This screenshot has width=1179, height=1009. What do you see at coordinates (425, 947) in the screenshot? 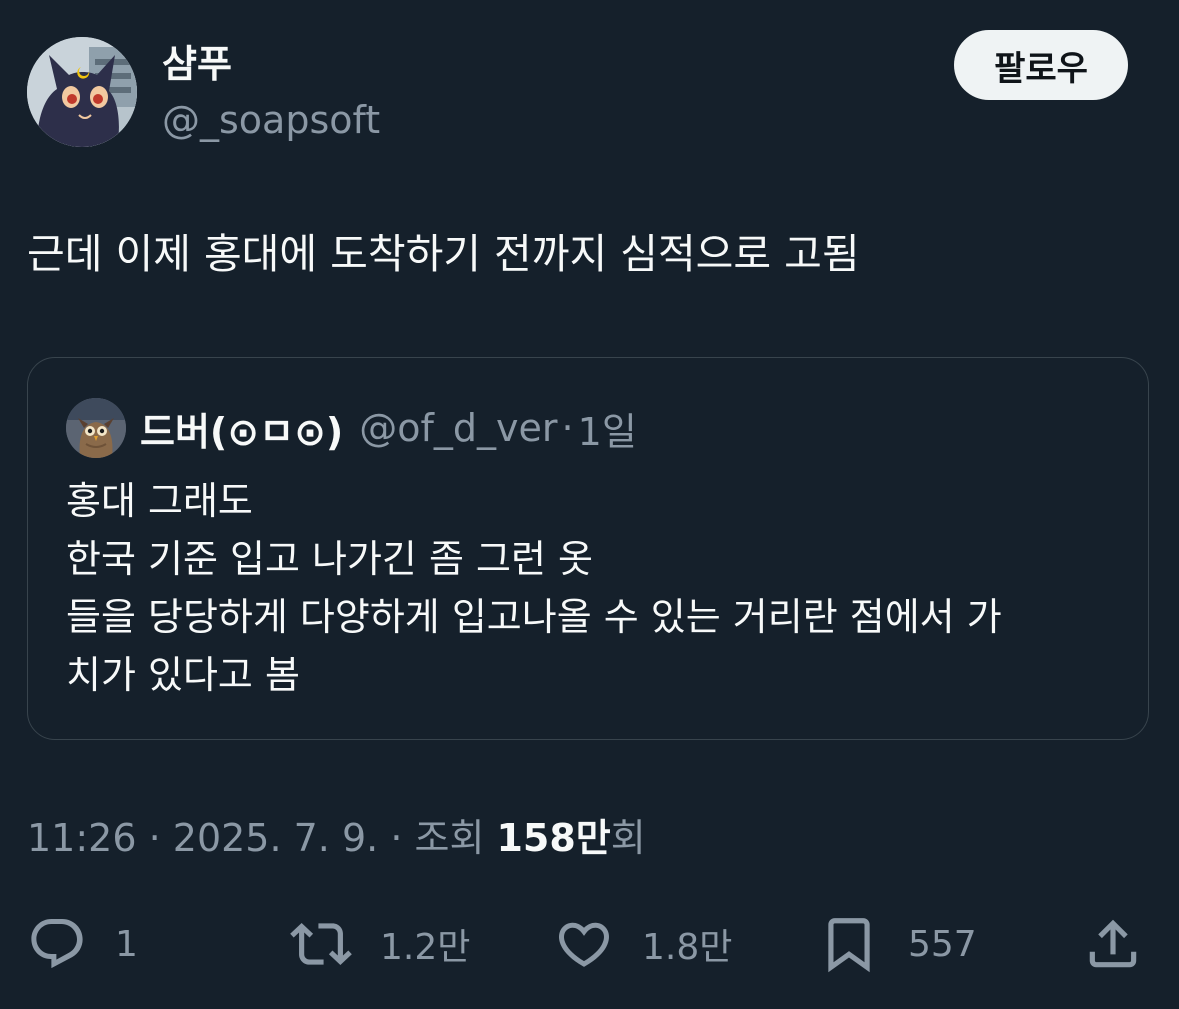
I see `retweet-count: 1.2만` at bounding box center [425, 947].